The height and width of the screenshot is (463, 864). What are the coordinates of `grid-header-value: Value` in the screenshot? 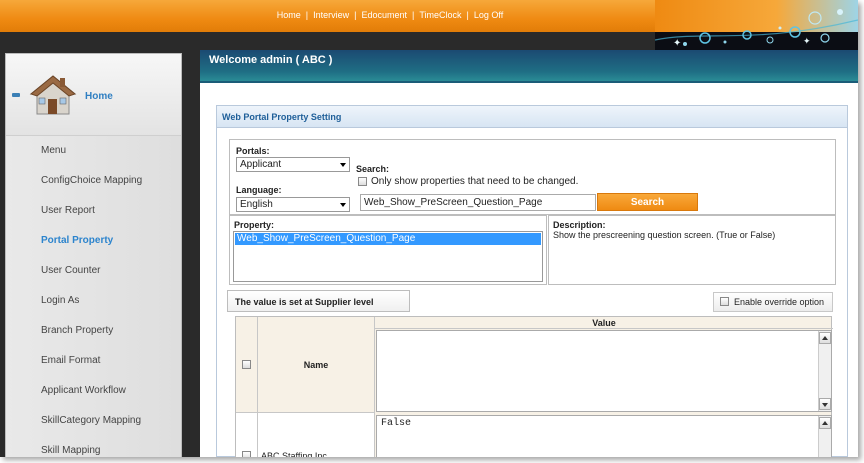 It's located at (604, 323).